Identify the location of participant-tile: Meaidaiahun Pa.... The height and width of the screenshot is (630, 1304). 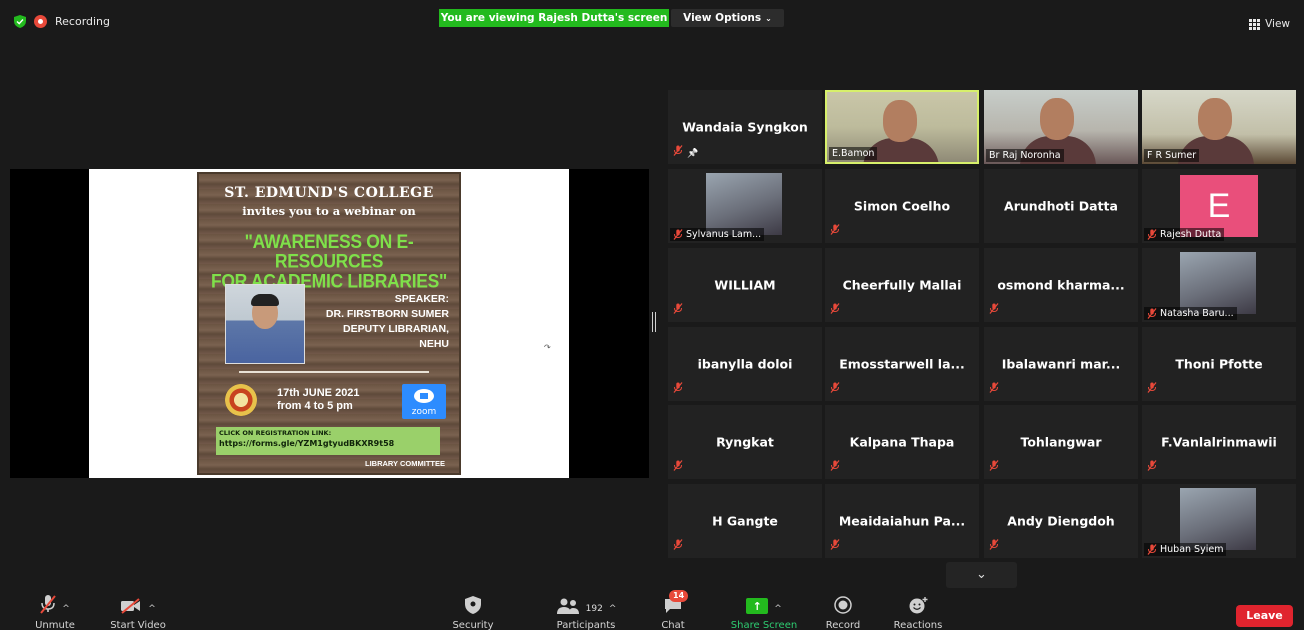
(902, 521).